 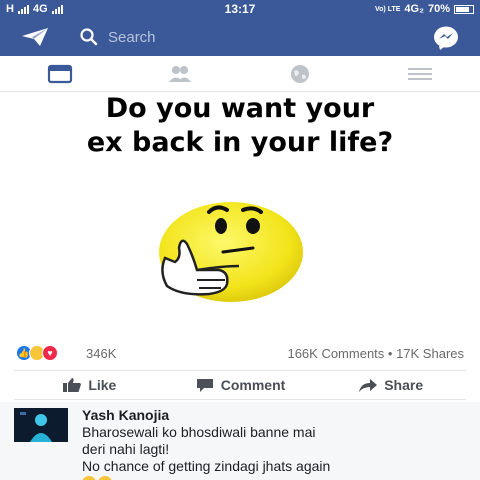 What do you see at coordinates (50, 353) in the screenshot?
I see `love-reaction-icon: ♥` at bounding box center [50, 353].